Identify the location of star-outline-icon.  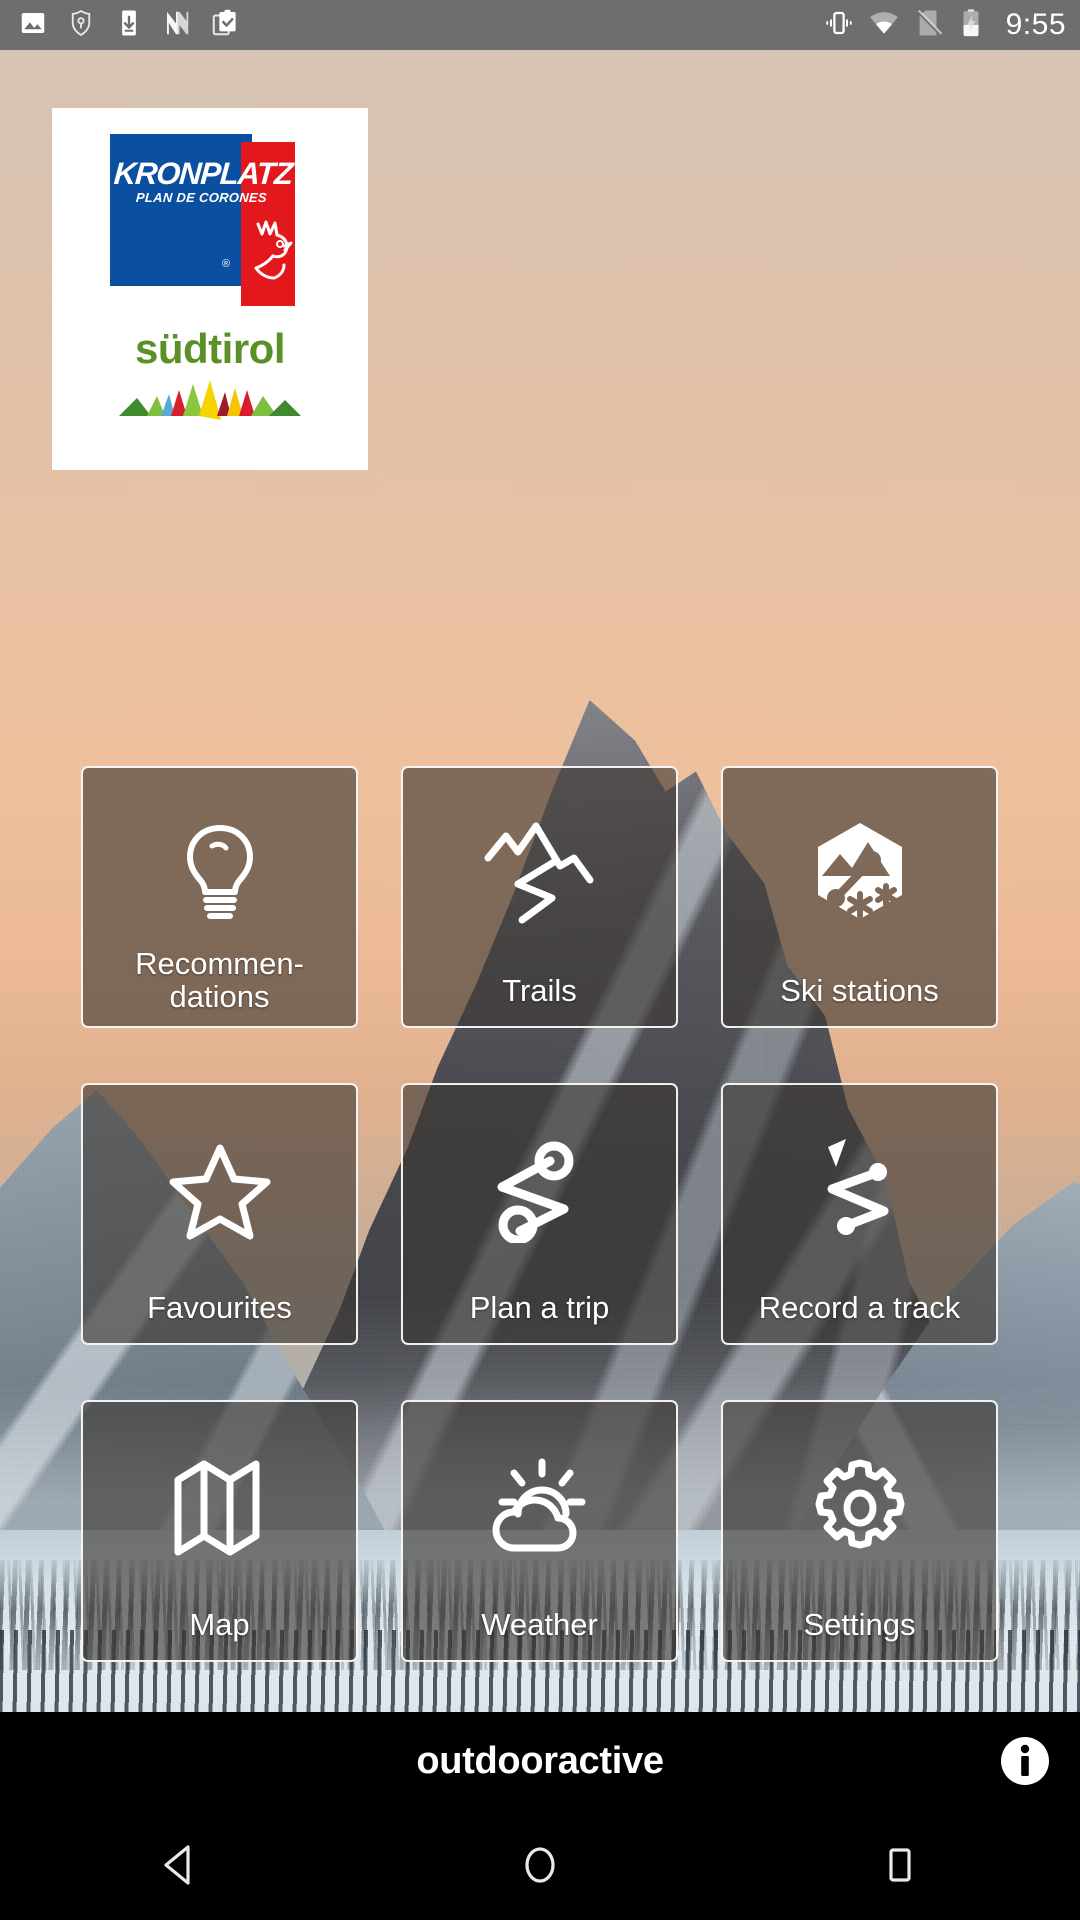
(220, 1191).